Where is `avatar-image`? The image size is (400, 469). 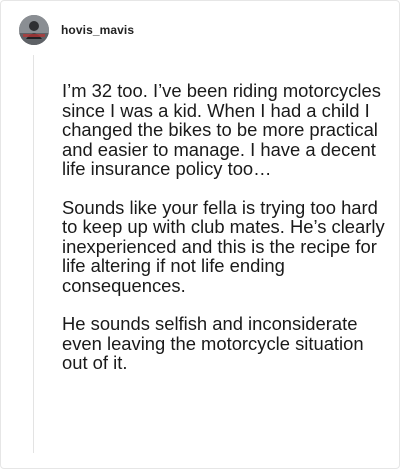
avatar-image is located at coordinates (34, 30).